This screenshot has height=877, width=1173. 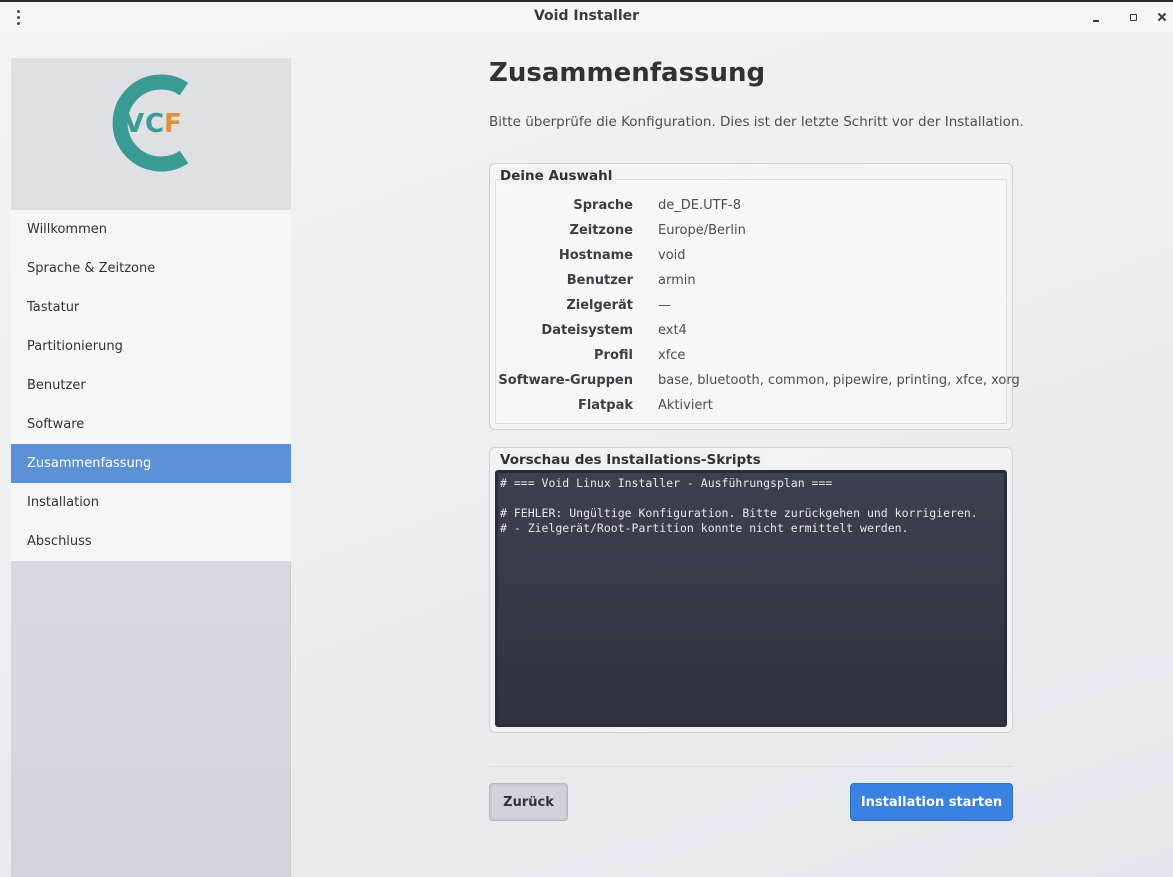 What do you see at coordinates (751, 233) in the screenshot?
I see `summary-row: Zeitzone Europe/Berlin` at bounding box center [751, 233].